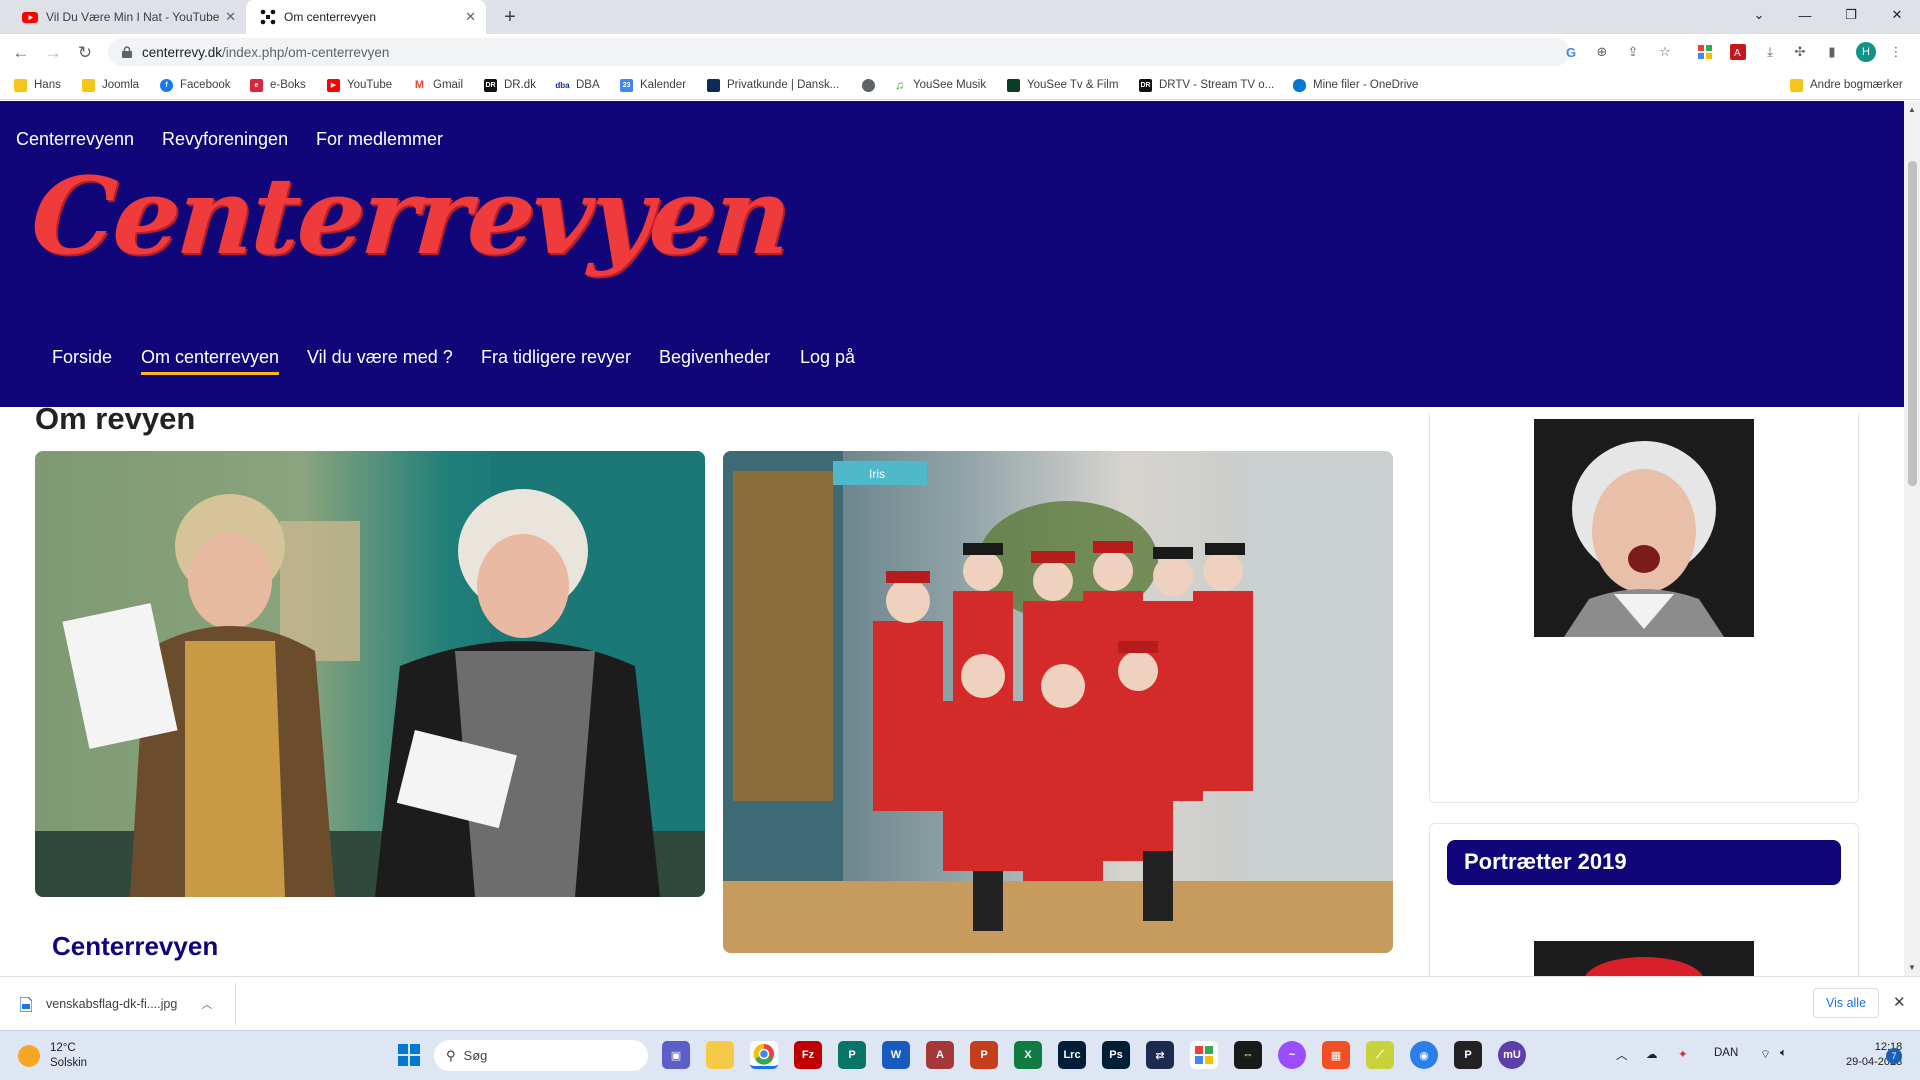  I want to click on chart-app-icon: ⟋, so click(1380, 1055).